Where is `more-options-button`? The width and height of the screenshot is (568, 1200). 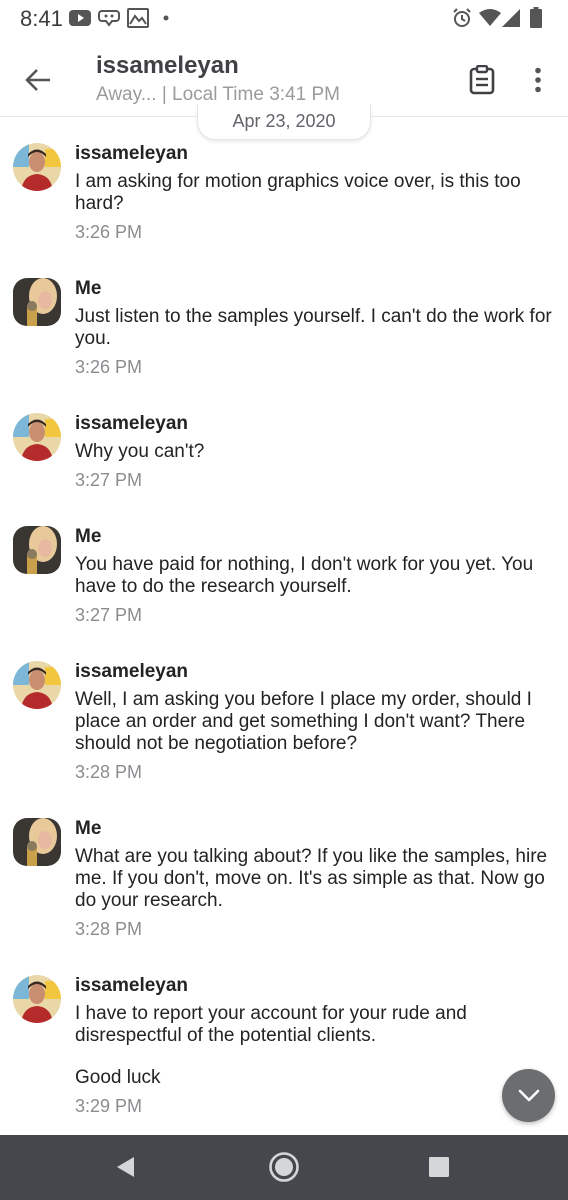 more-options-button is located at coordinates (538, 80).